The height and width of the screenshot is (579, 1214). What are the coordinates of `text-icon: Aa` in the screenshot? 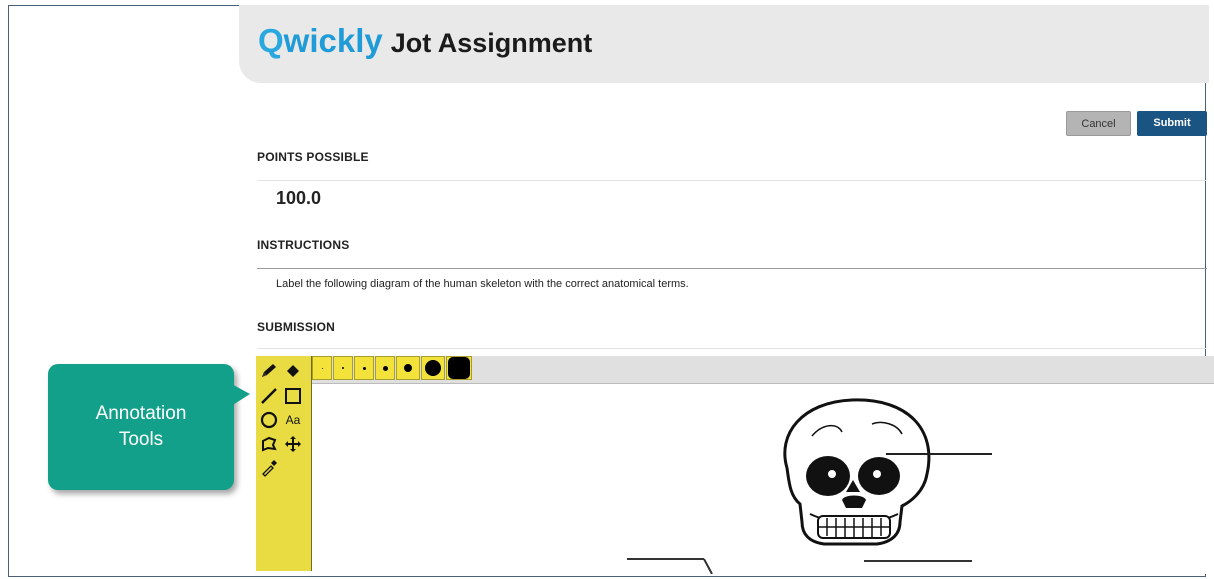 It's located at (293, 420).